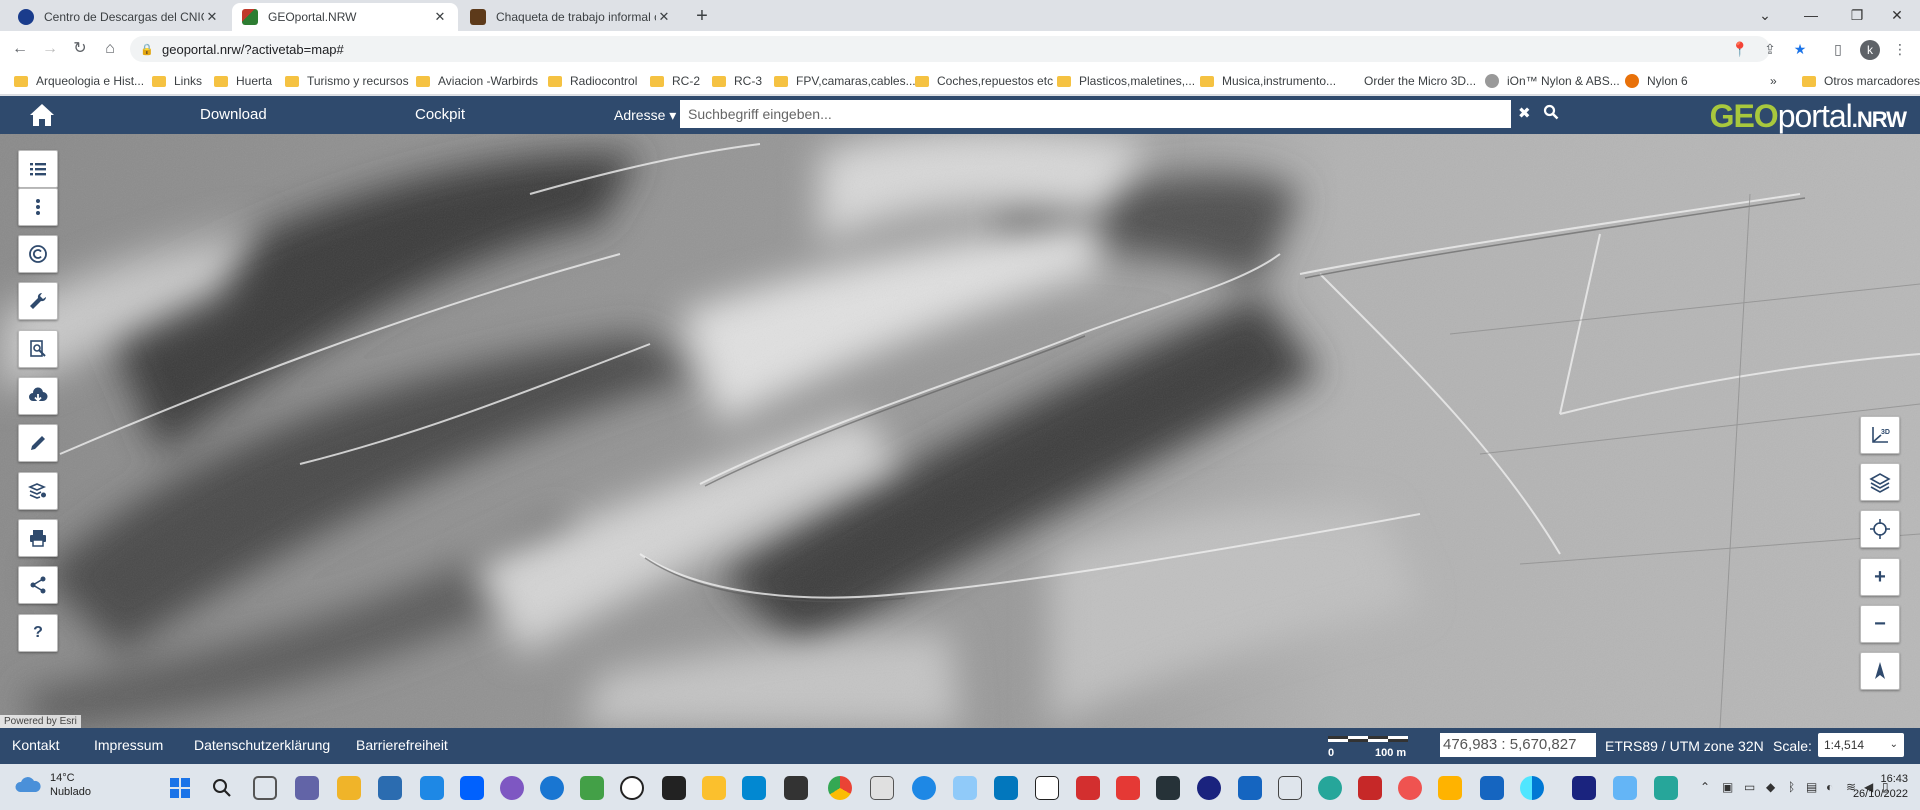  I want to click on profile-avatar: k, so click(1870, 49).